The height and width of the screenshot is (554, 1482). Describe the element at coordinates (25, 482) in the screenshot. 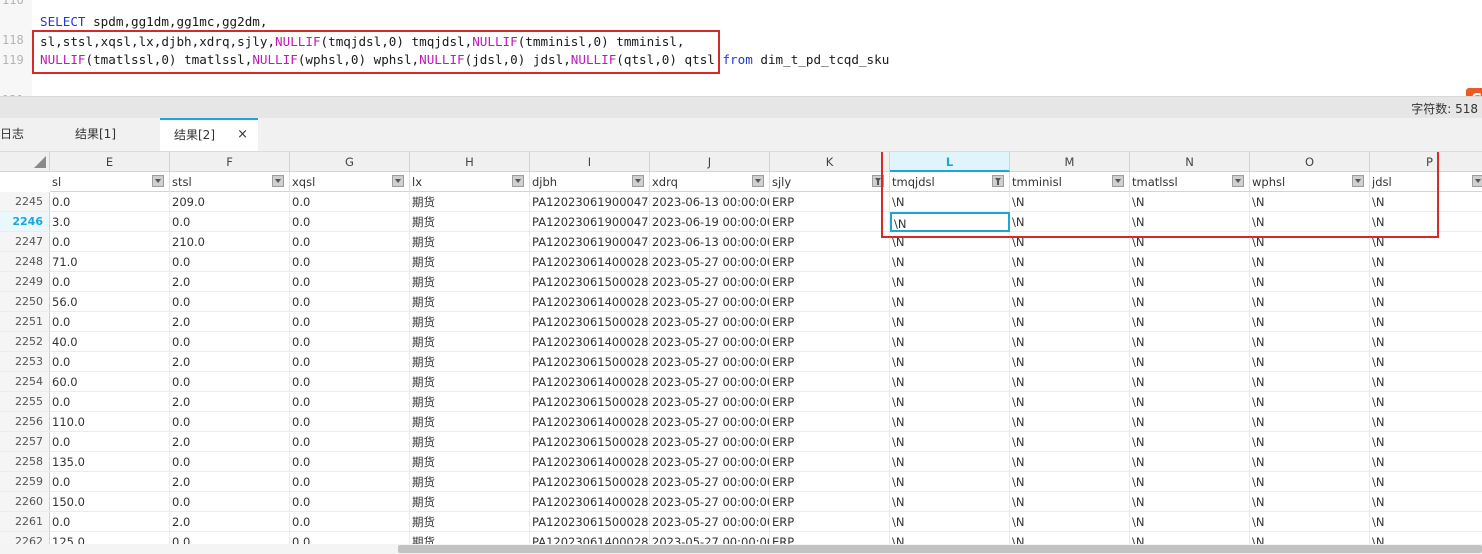

I see `row-number: 2259` at that location.